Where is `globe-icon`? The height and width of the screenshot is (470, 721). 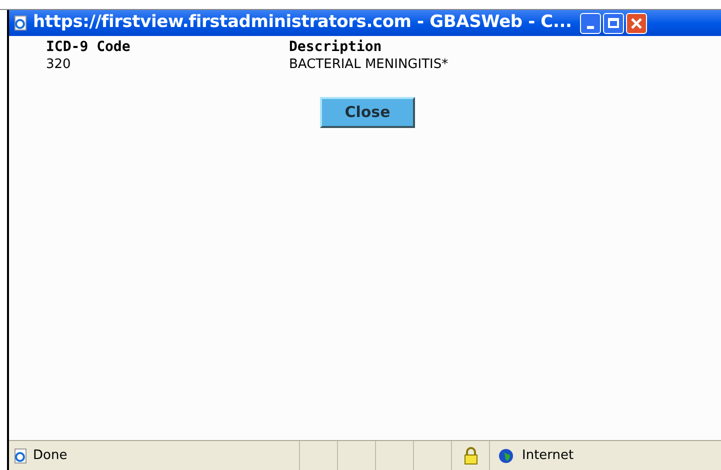
globe-icon is located at coordinates (506, 456).